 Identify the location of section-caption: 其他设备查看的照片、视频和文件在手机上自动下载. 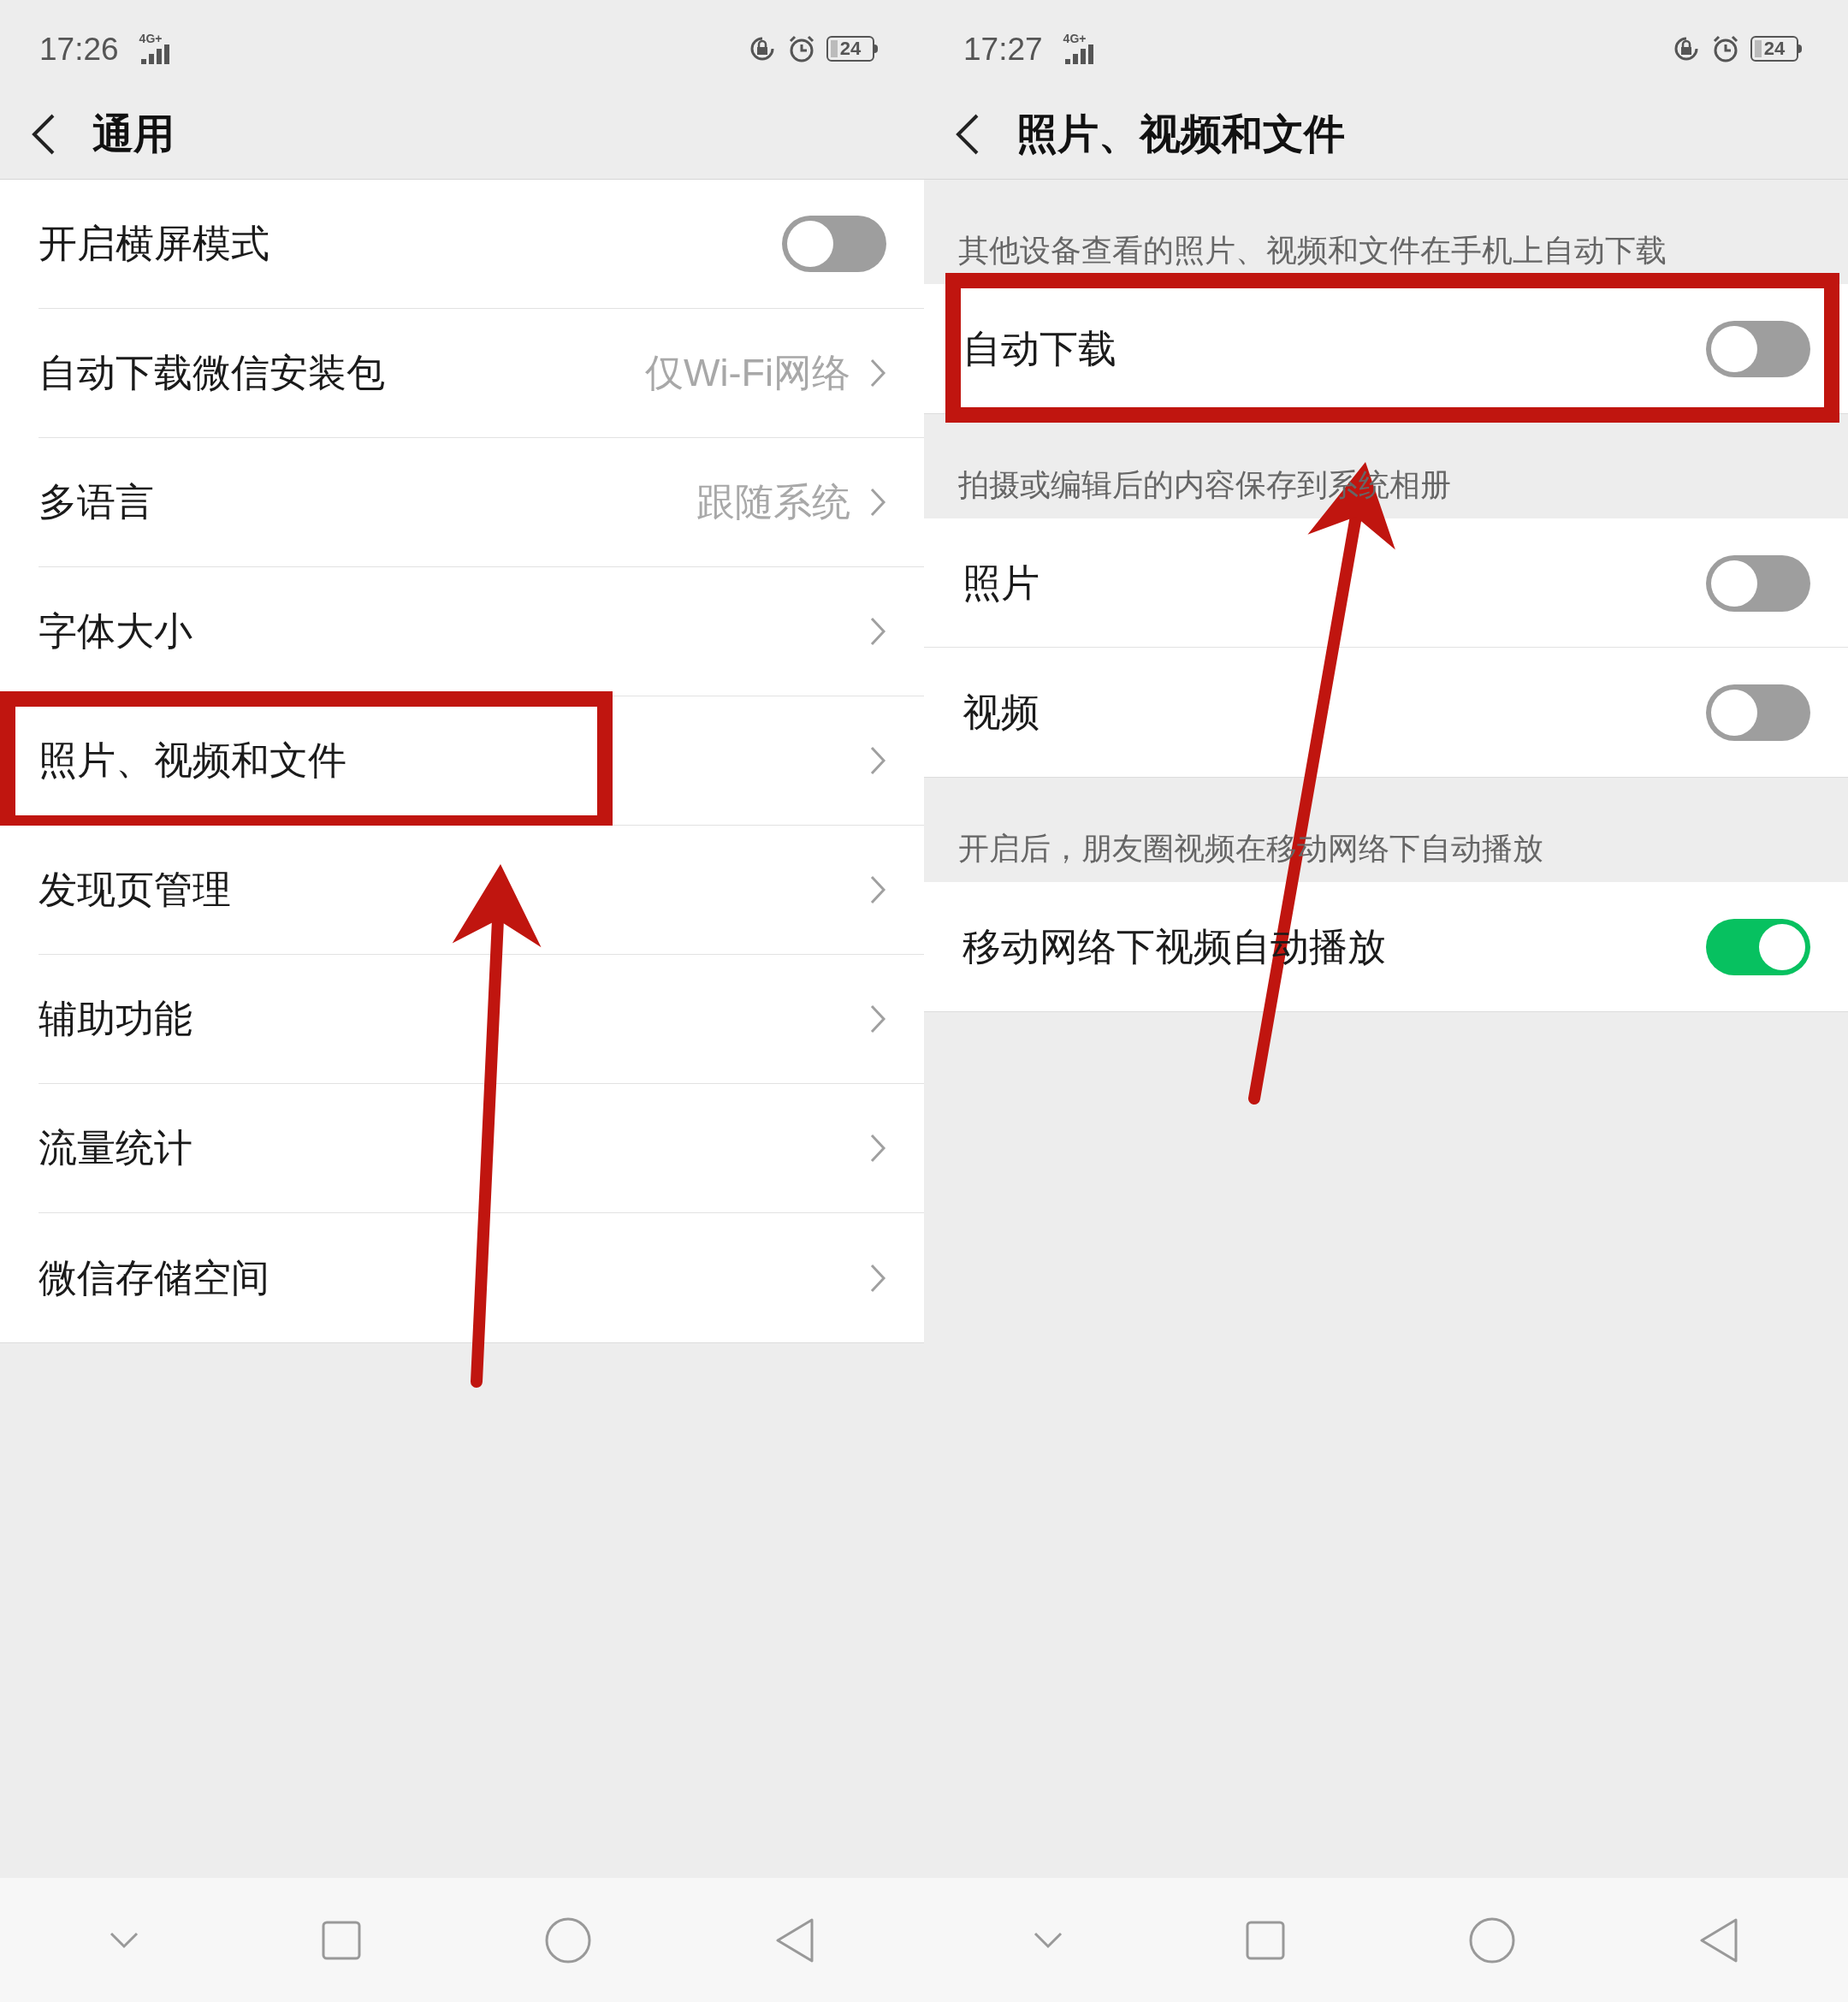
(1312, 251).